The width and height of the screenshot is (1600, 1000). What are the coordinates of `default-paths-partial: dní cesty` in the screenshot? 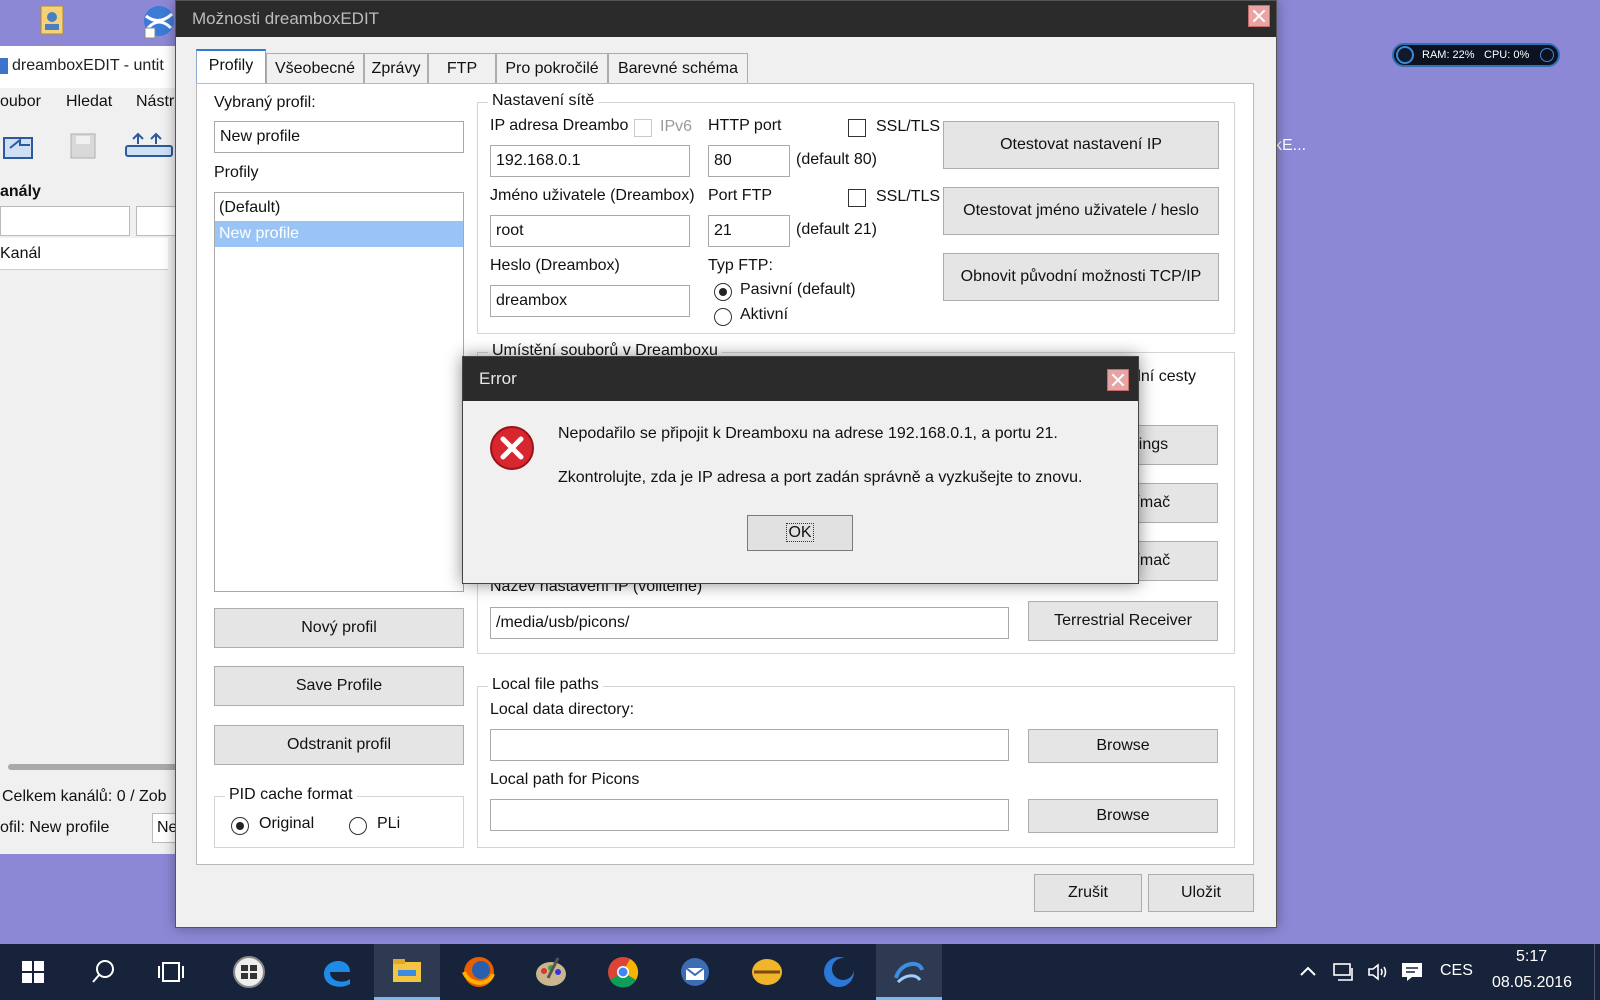 It's located at (1164, 377).